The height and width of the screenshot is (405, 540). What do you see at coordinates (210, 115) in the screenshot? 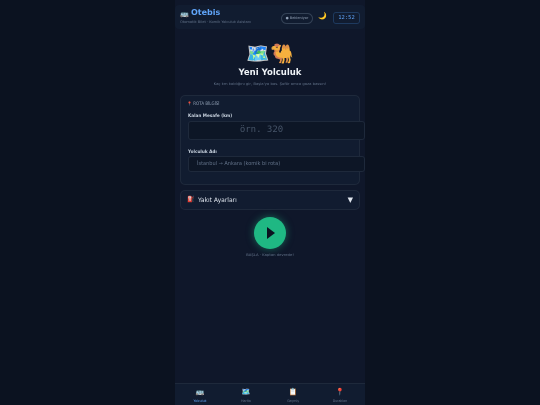
I see `distance-label: Kalan Mesafe (km)` at bounding box center [210, 115].